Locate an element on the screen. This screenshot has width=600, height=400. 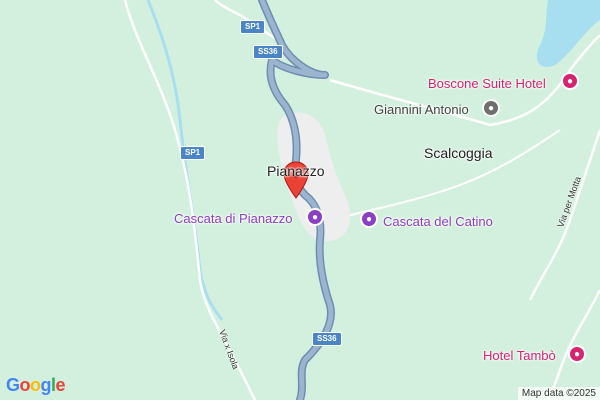
poi-label-tambo: Hotel Tambò is located at coordinates (519, 355).